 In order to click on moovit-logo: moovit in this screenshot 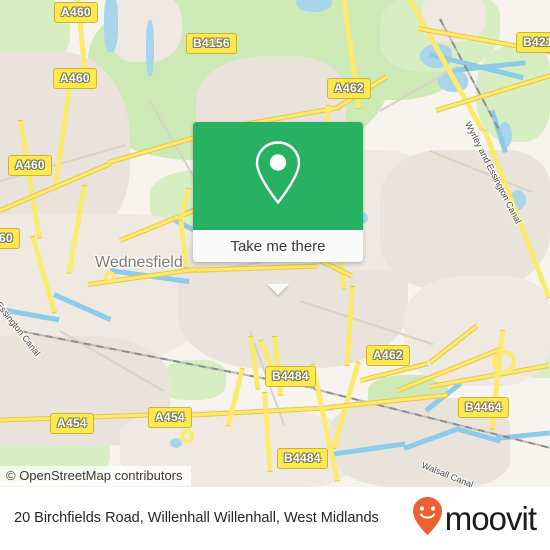, I will do `click(480, 518)`.